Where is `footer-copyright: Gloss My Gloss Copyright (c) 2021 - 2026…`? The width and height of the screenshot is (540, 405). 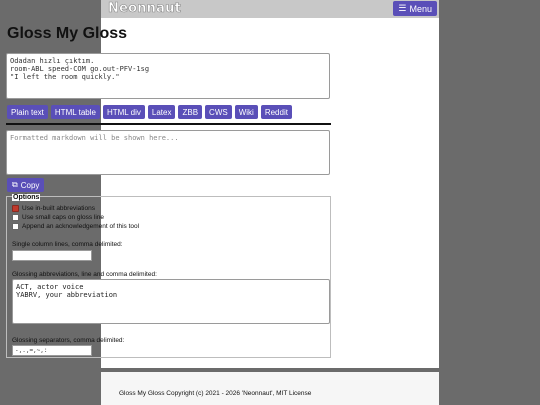
footer-copyright: Gloss My Gloss Copyright (c) 2021 - 2026… is located at coordinates (215, 393).